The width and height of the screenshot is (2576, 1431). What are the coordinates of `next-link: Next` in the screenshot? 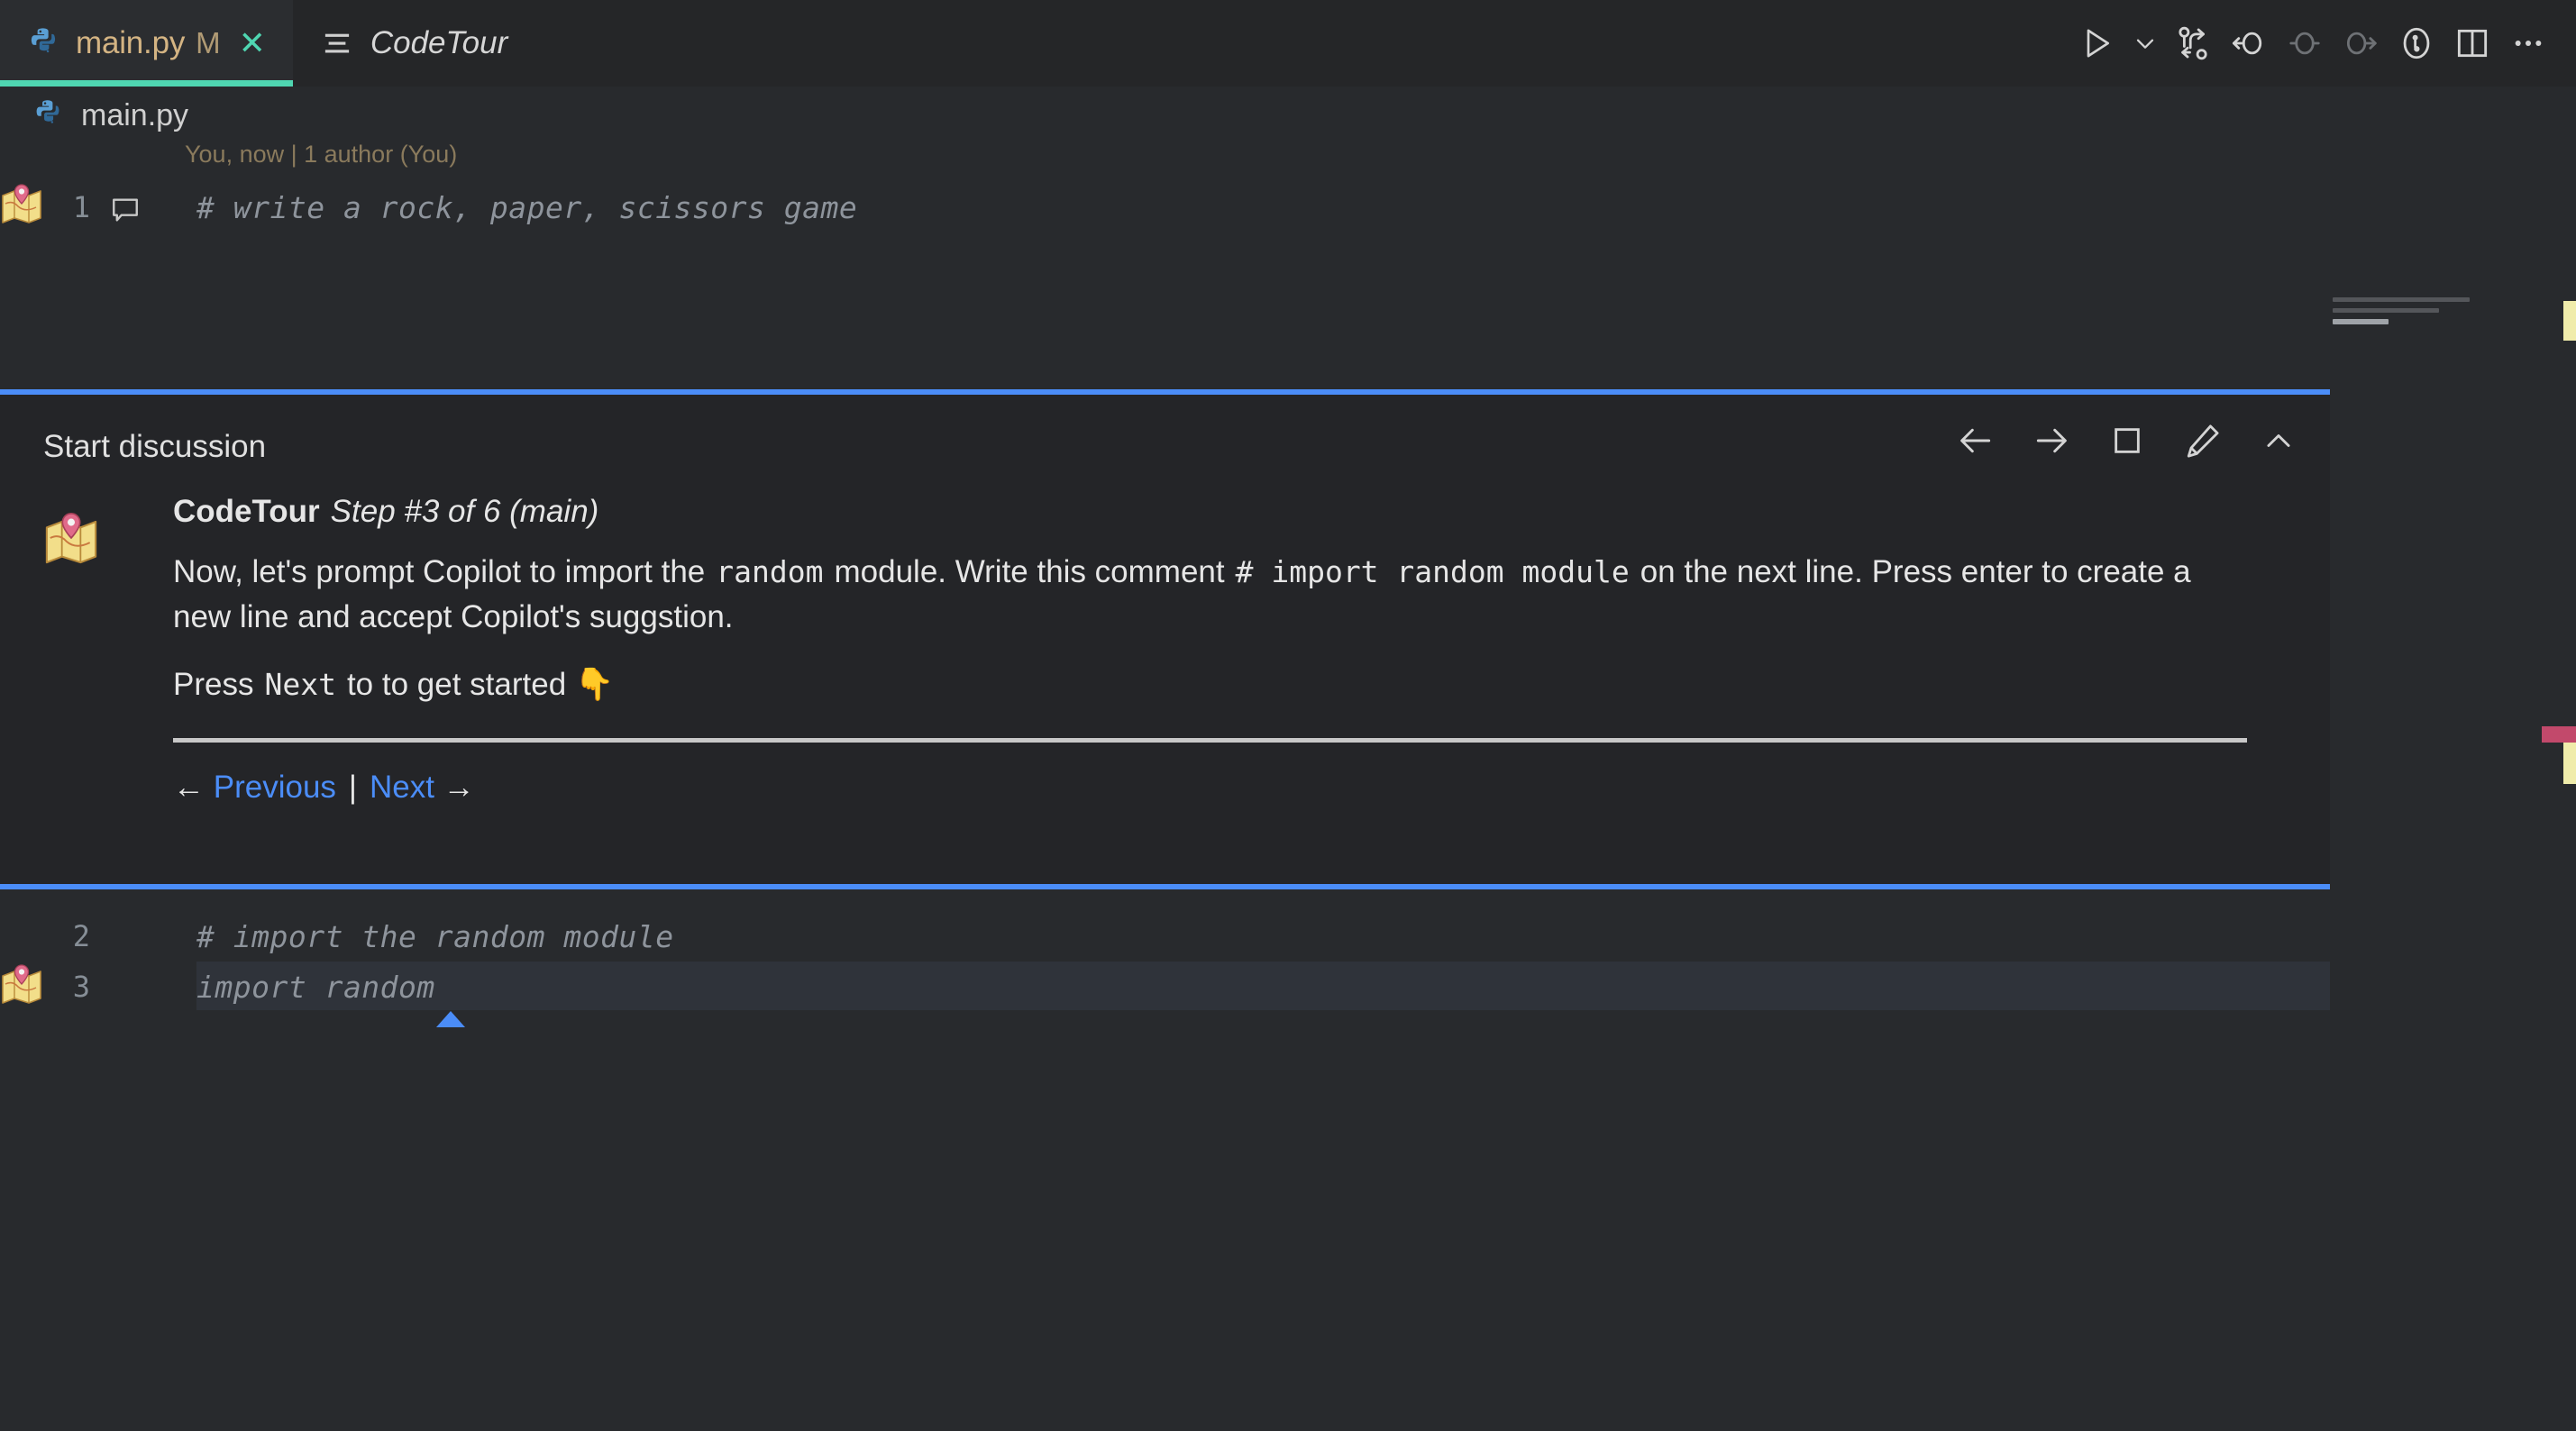 It's located at (402, 788).